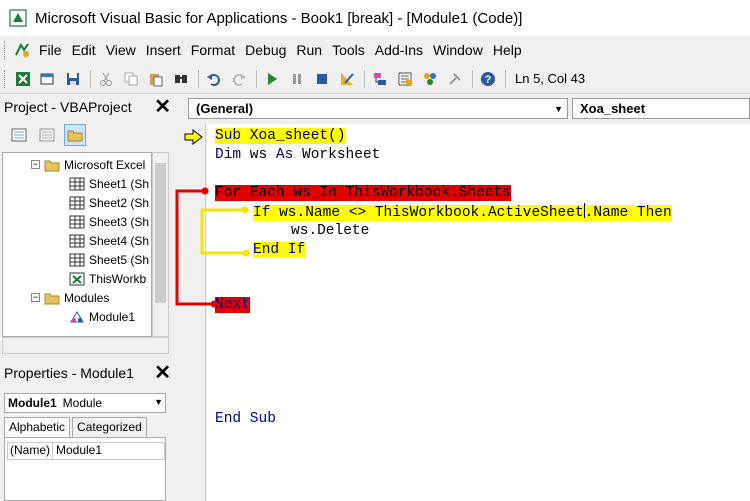 The width and height of the screenshot is (750, 501). I want to click on tree-node-sheet4: Sheet4 (Sh, so click(109, 240).